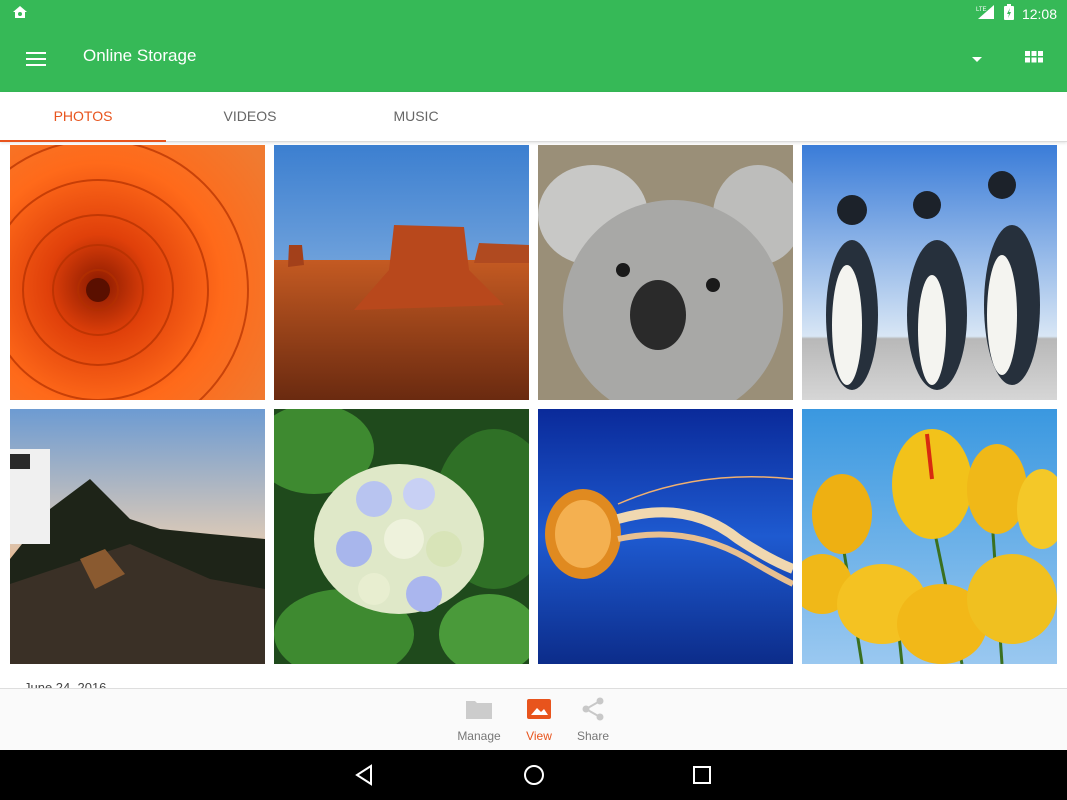 Image resolution: width=1067 pixels, height=800 pixels. I want to click on tab-videos: VIDEOS, so click(250, 117).